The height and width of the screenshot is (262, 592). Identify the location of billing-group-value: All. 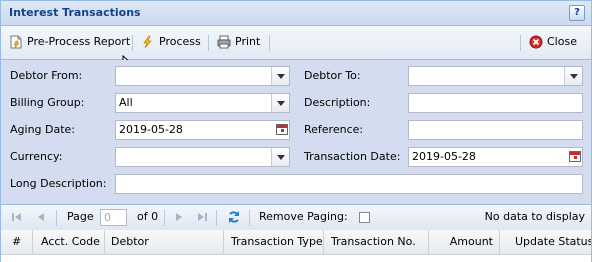
(126, 102).